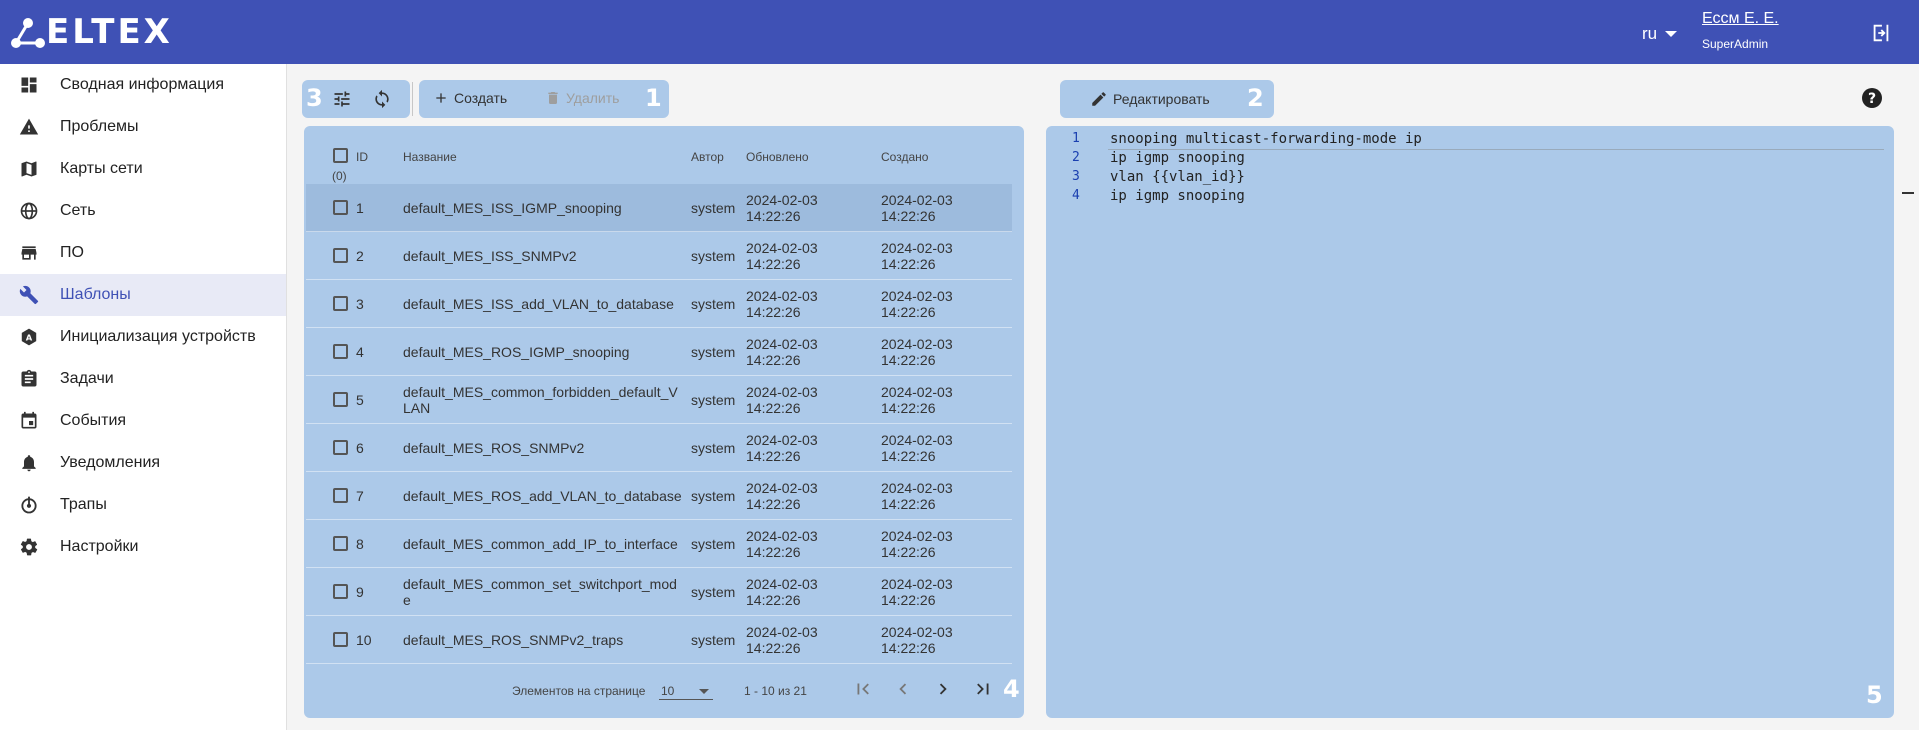 Image resolution: width=1919 pixels, height=730 pixels. I want to click on sidebar-item-events: События, so click(143, 421).